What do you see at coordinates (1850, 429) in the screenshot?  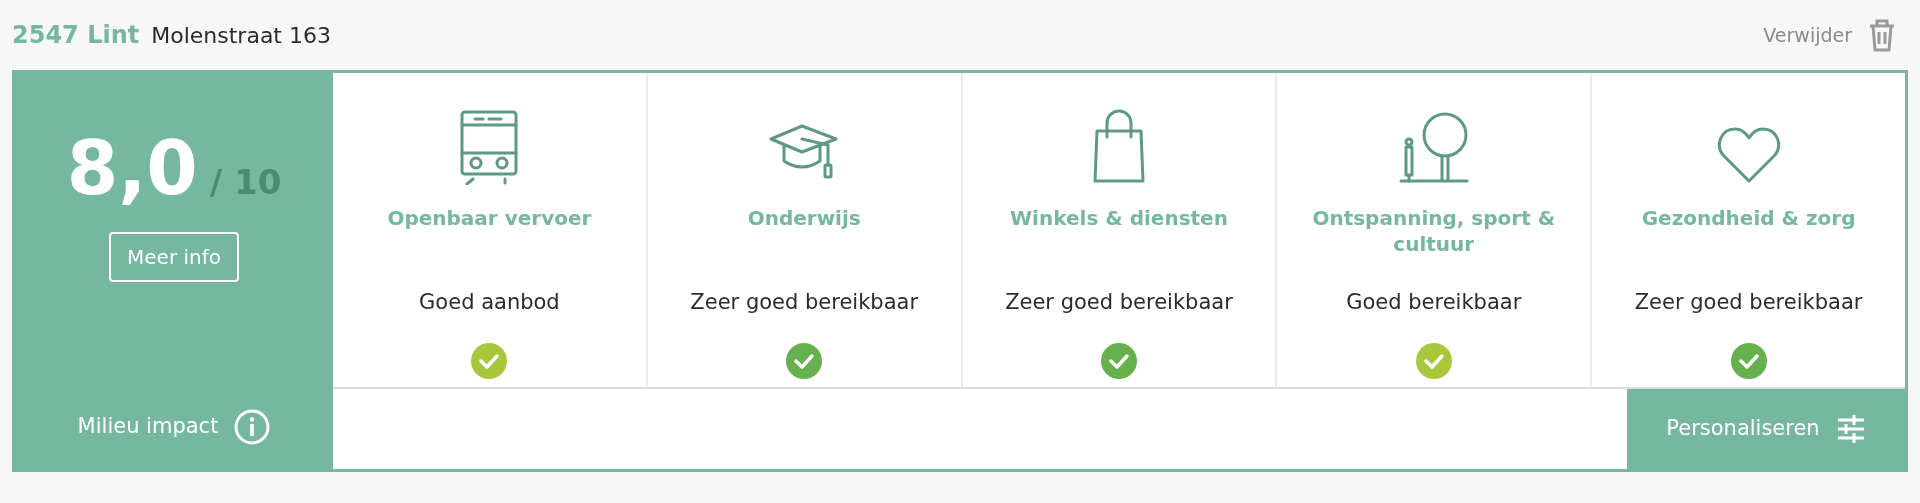 I see `sliders-icon` at bounding box center [1850, 429].